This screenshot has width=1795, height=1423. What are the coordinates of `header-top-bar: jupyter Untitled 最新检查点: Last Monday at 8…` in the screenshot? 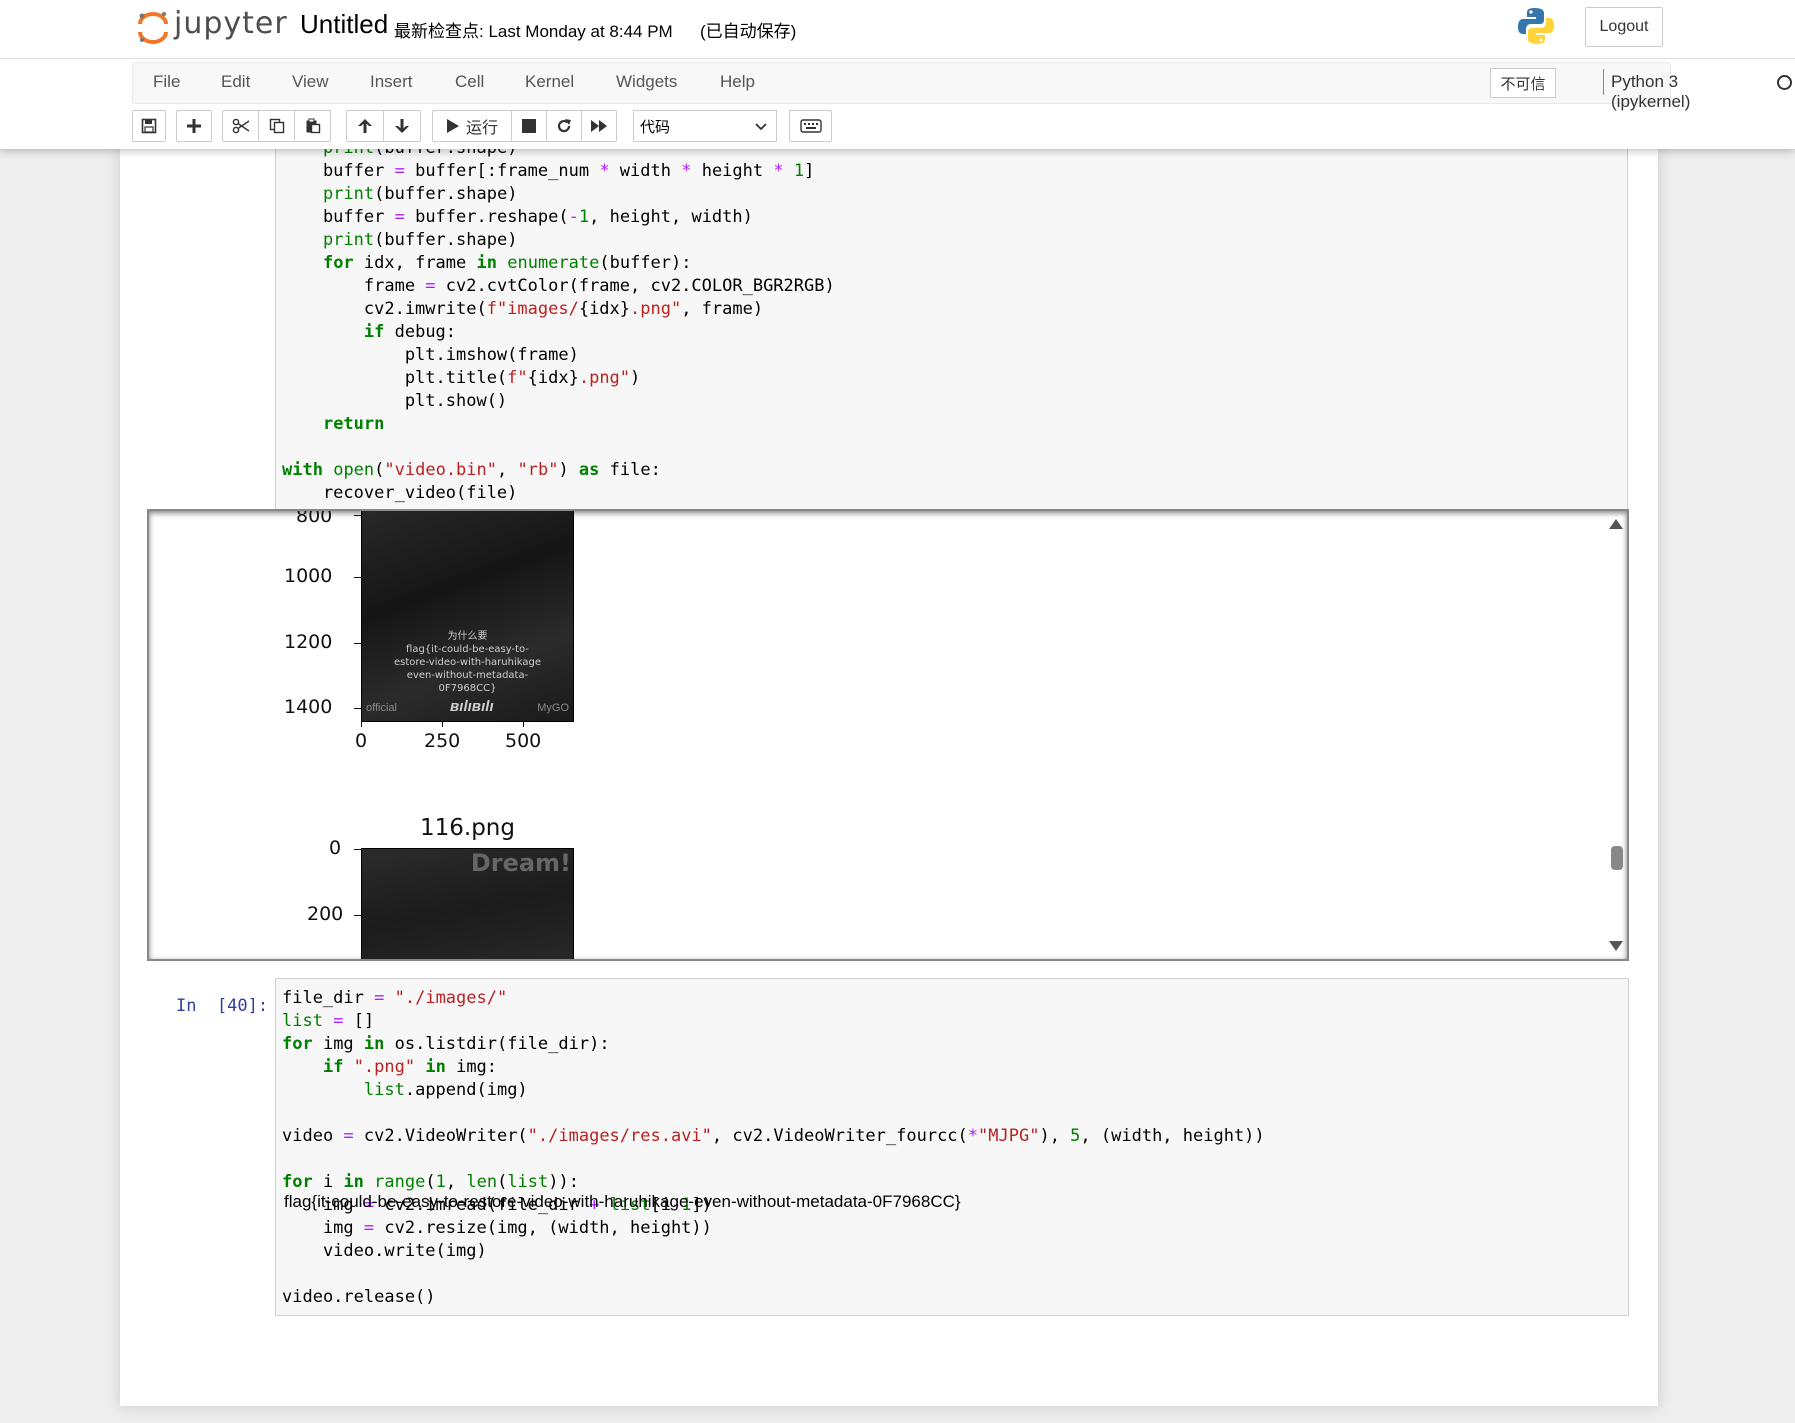 It's located at (897, 29).